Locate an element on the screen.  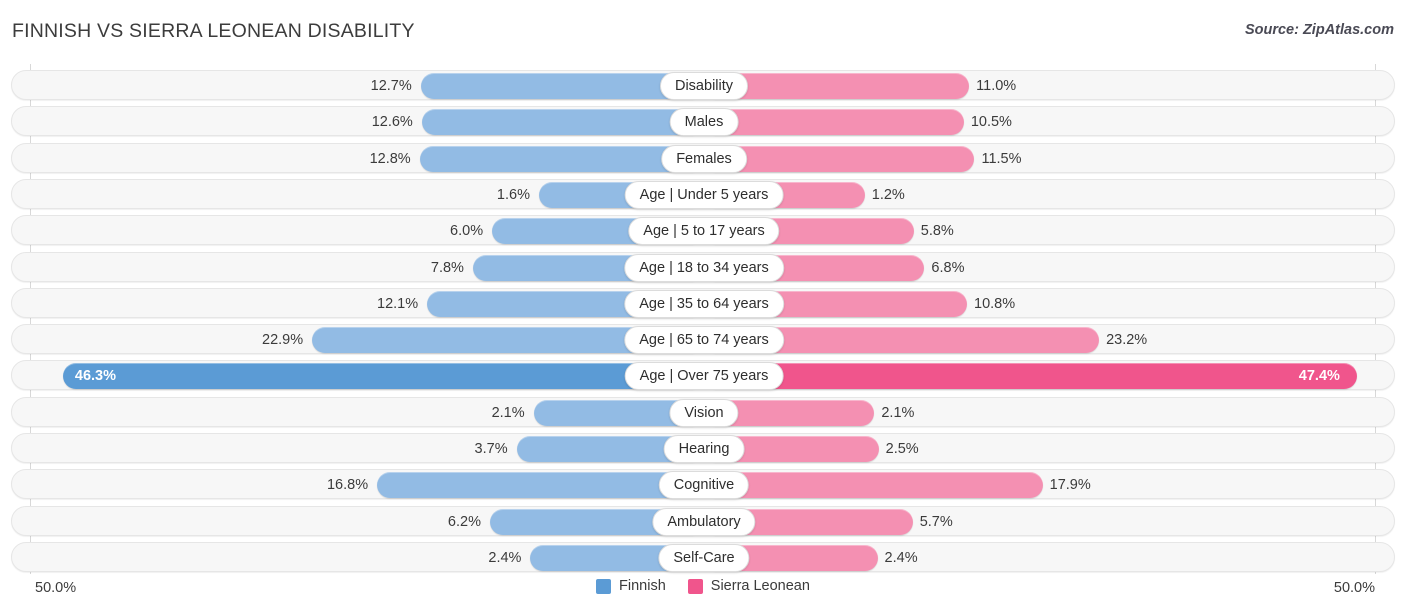
table-row: 2.1% 2.1% Vision is located at coordinates (703, 411).